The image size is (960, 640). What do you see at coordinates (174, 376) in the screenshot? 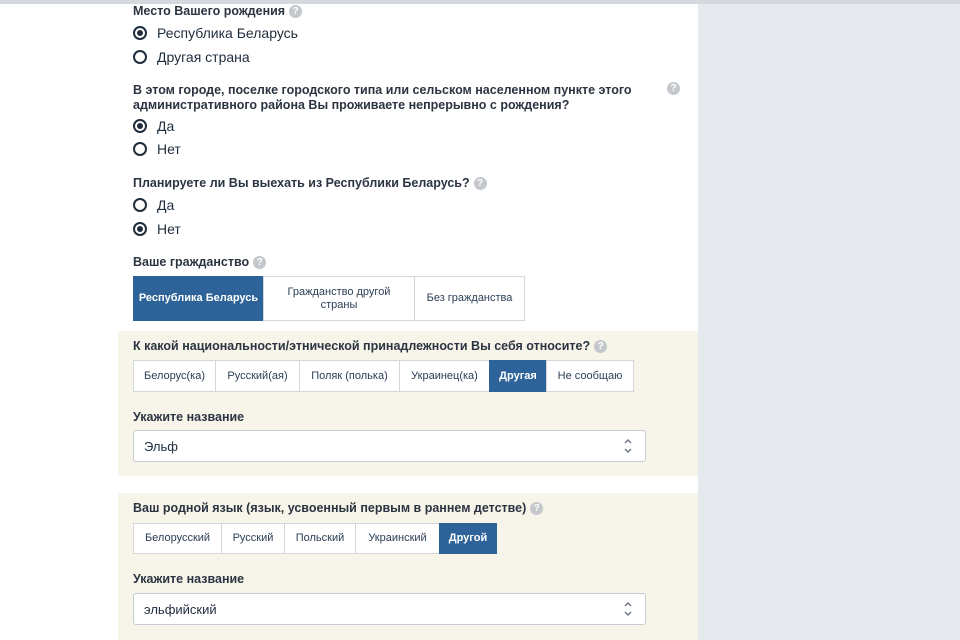
I see `nationality-option-belarusian: Белорус(ка)` at bounding box center [174, 376].